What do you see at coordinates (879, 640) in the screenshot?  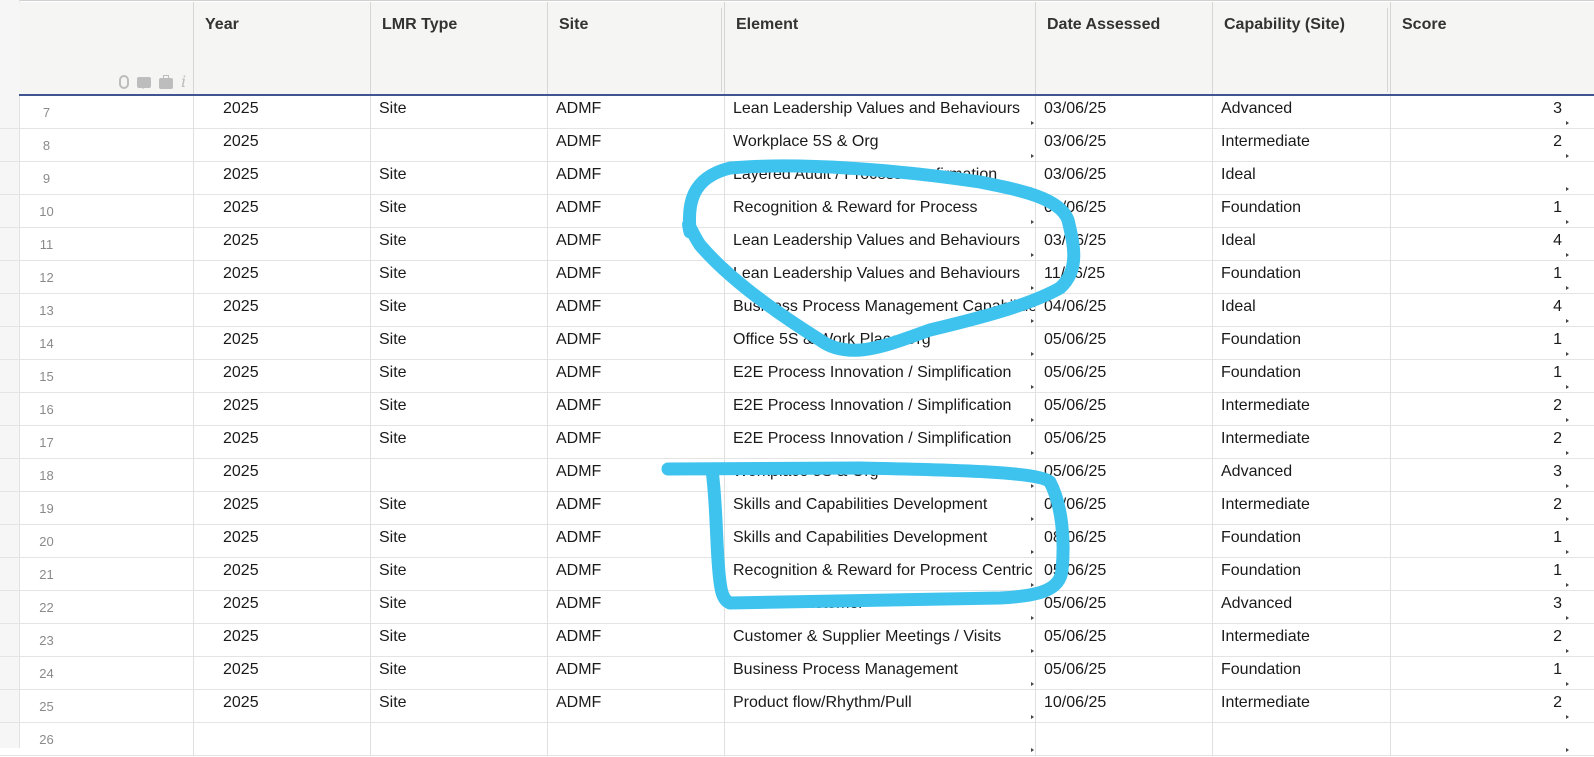 I see `cell-element: Customer & Supplier Meetings / Visits` at bounding box center [879, 640].